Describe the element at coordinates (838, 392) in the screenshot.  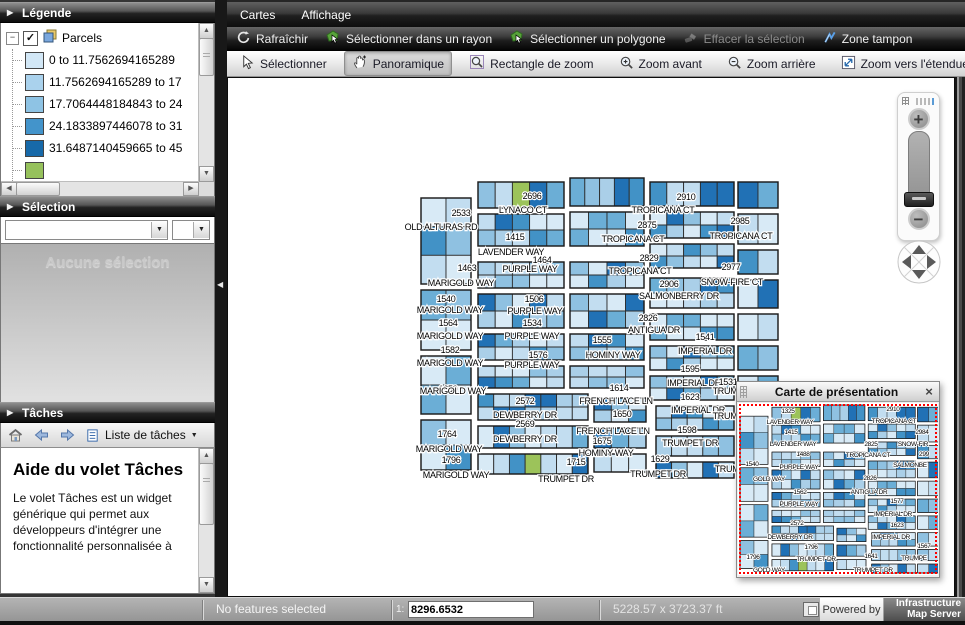
I see `overview-title-bar: Carte de présentation` at that location.